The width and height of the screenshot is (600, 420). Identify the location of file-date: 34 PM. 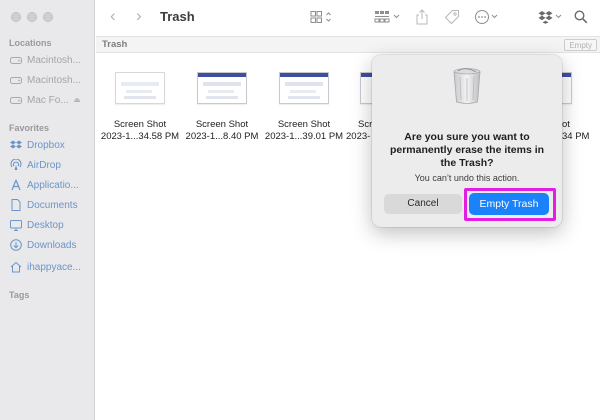
(576, 136).